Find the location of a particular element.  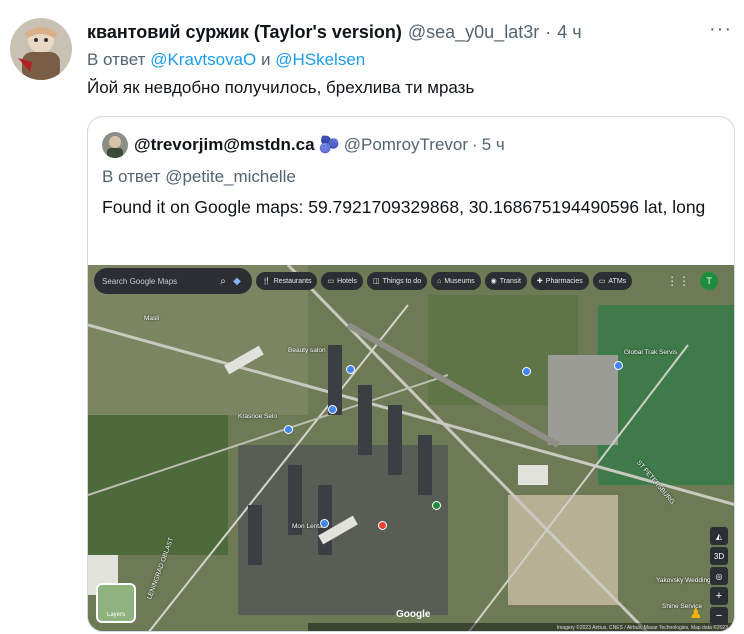

more-icon: ··· is located at coordinates (720, 29).